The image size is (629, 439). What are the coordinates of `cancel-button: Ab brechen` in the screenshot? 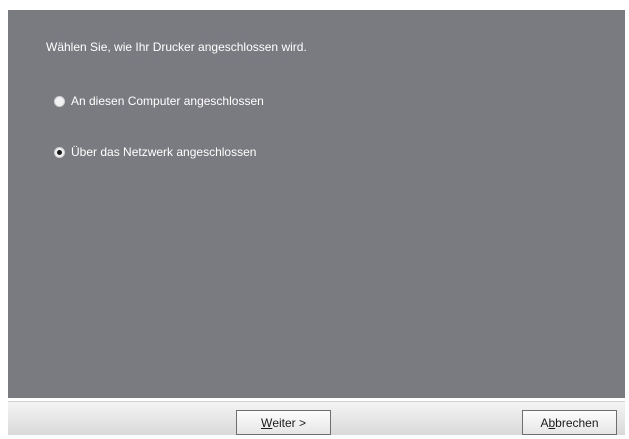 It's located at (569, 422).